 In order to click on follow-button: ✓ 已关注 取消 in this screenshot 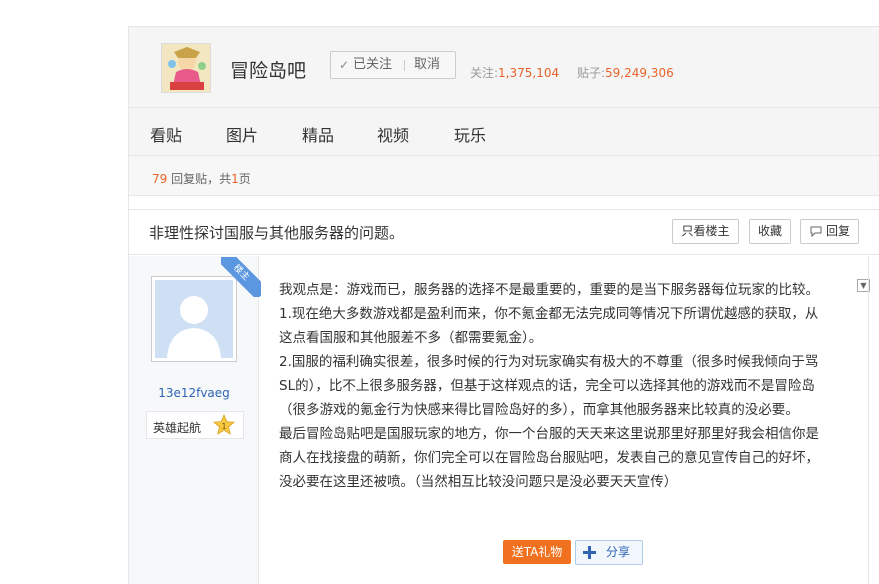, I will do `click(393, 65)`.